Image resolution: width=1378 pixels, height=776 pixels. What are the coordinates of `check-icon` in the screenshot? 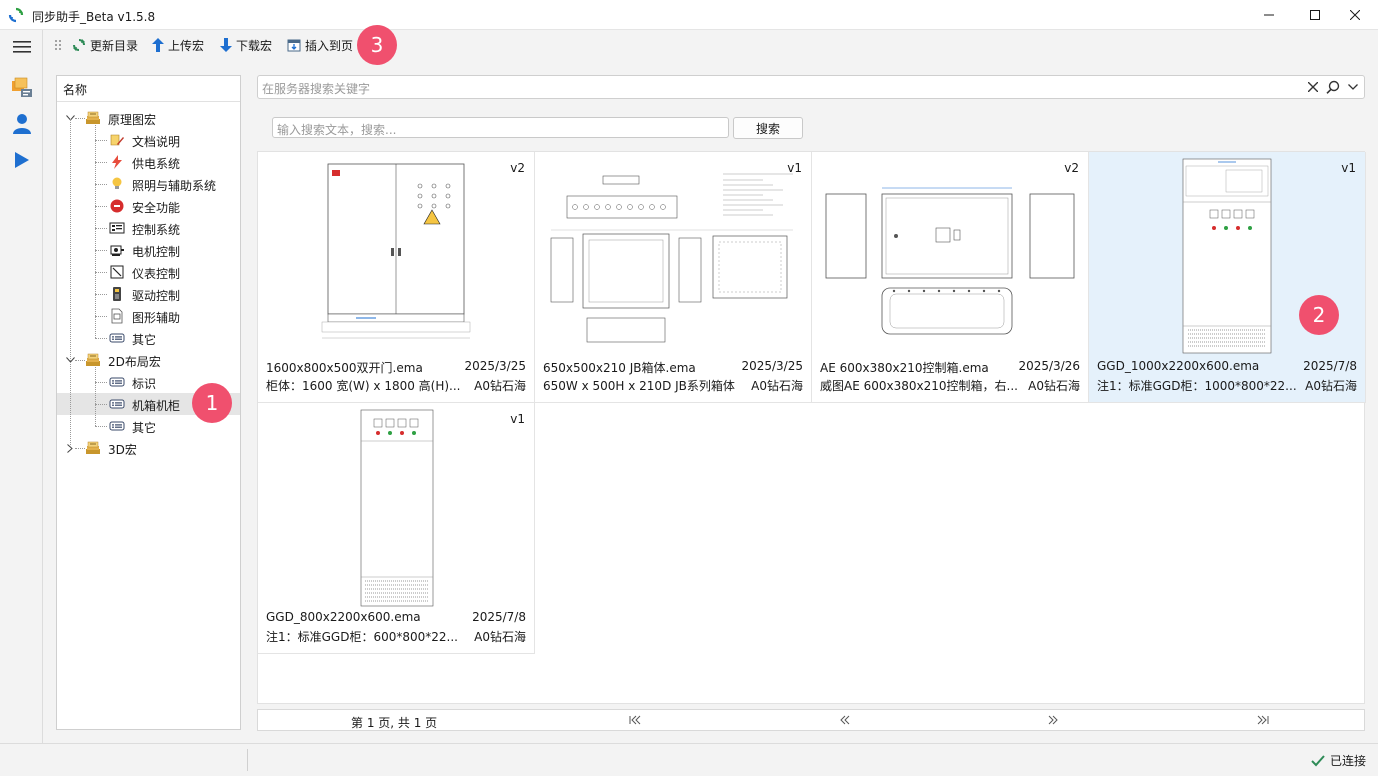 It's located at (1318, 760).